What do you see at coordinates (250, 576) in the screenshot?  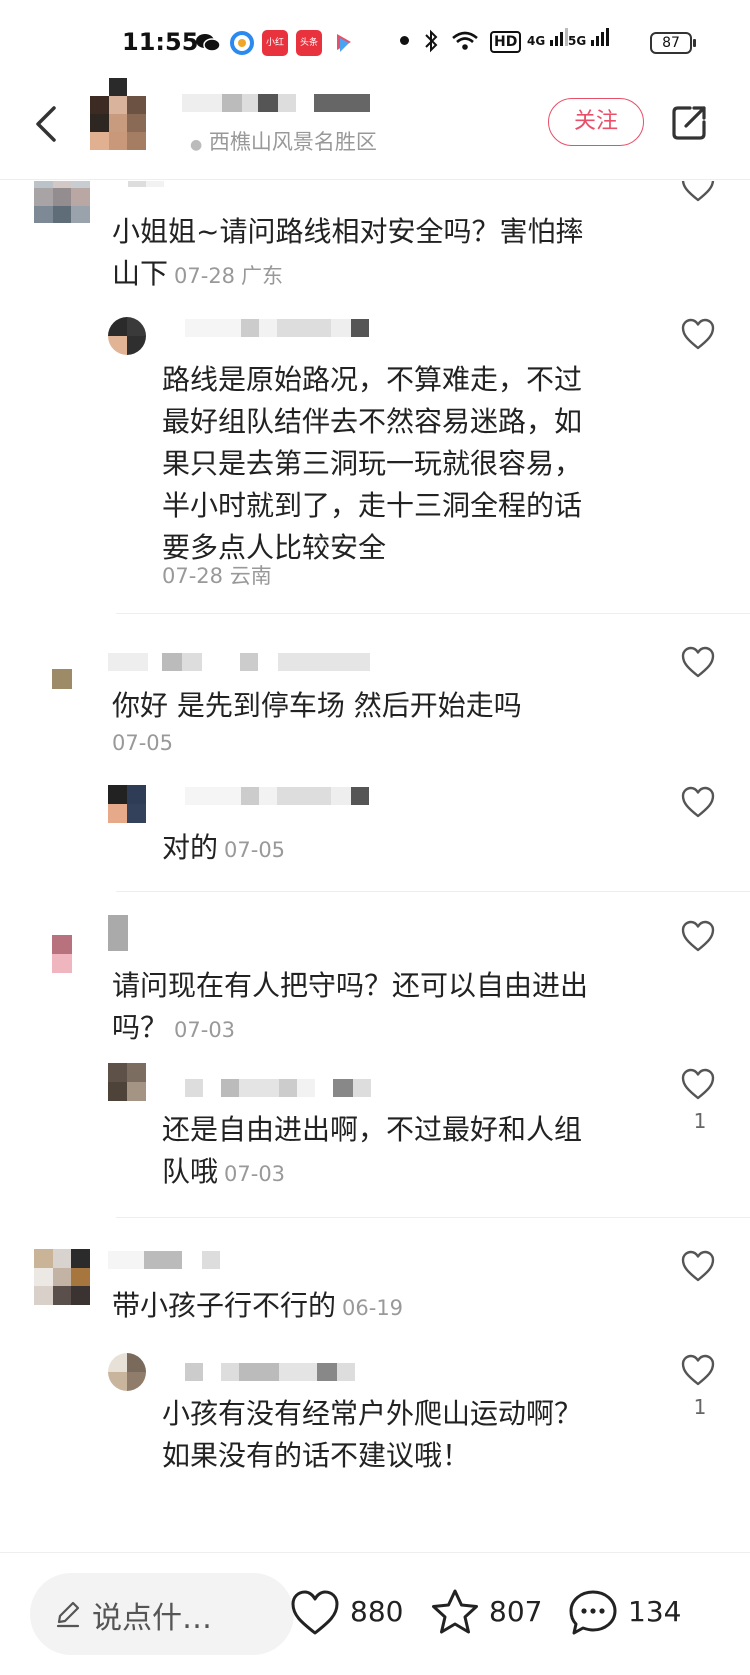 I see `reply-region: 云南` at bounding box center [250, 576].